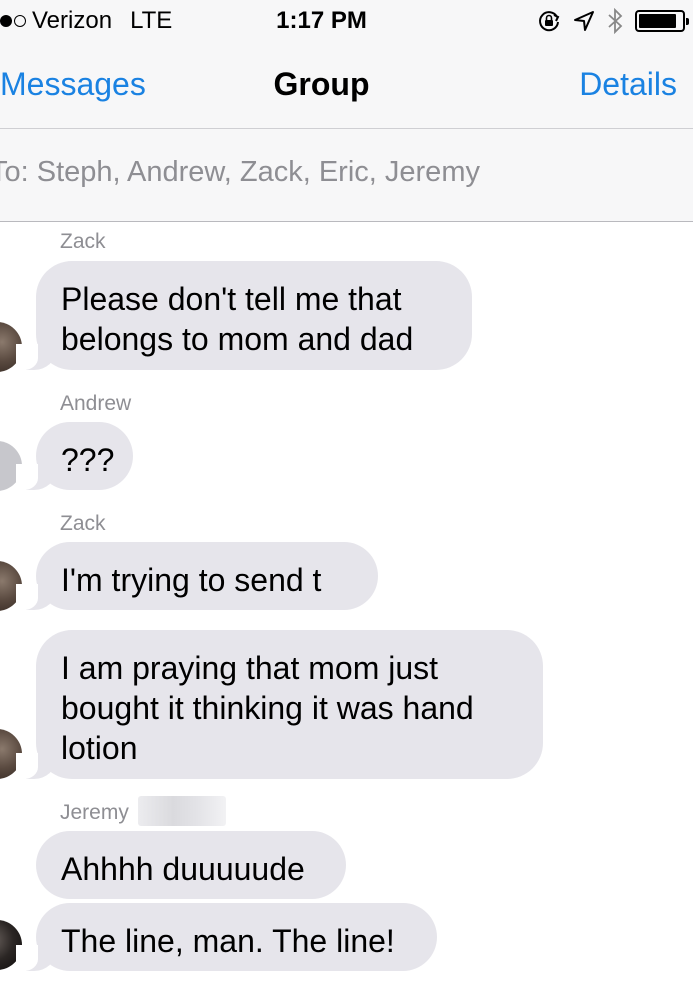 The width and height of the screenshot is (693, 986). What do you see at coordinates (88, 460) in the screenshot?
I see `message-text: ???` at bounding box center [88, 460].